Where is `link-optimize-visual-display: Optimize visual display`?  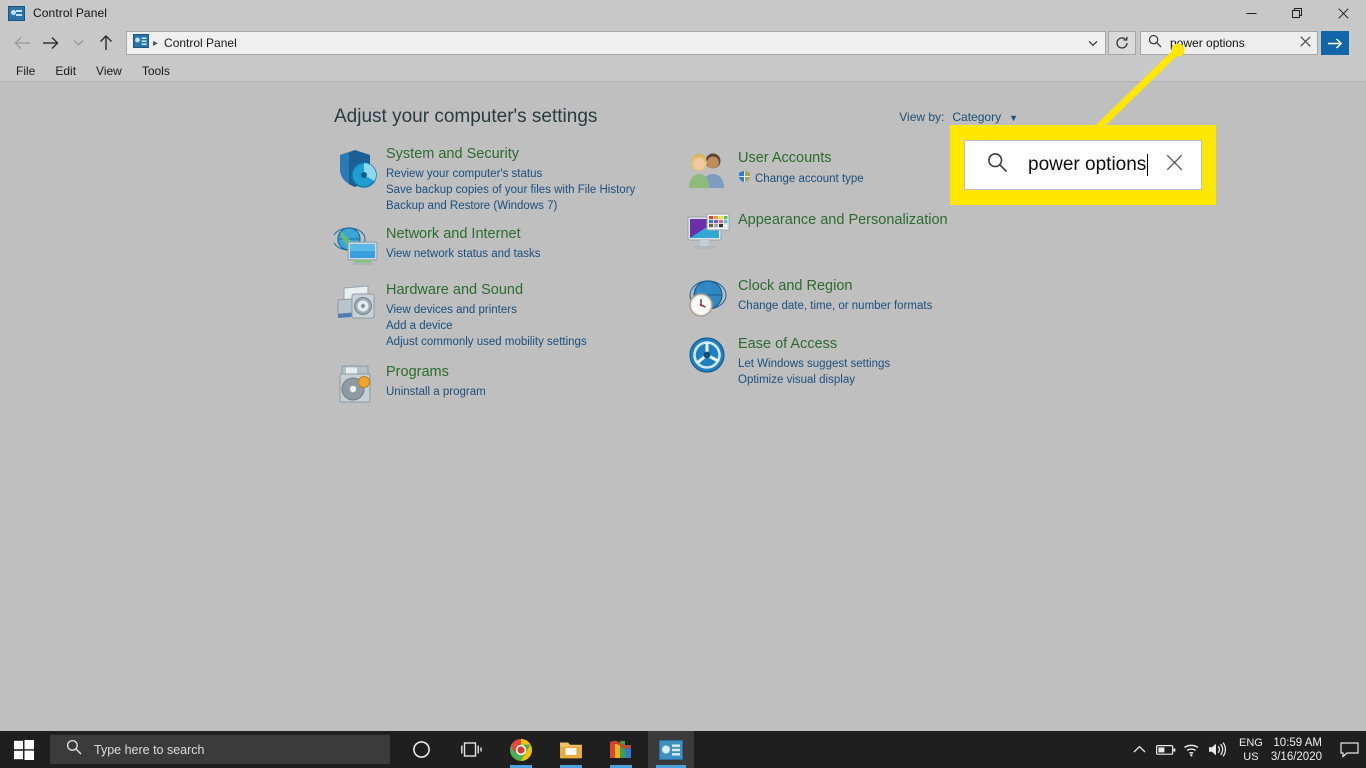 link-optimize-visual-display: Optimize visual display is located at coordinates (814, 380).